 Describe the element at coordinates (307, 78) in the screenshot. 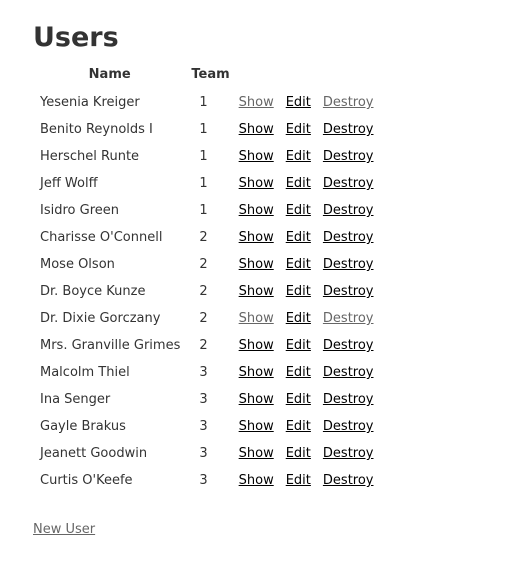

I see `column-header-actions` at that location.